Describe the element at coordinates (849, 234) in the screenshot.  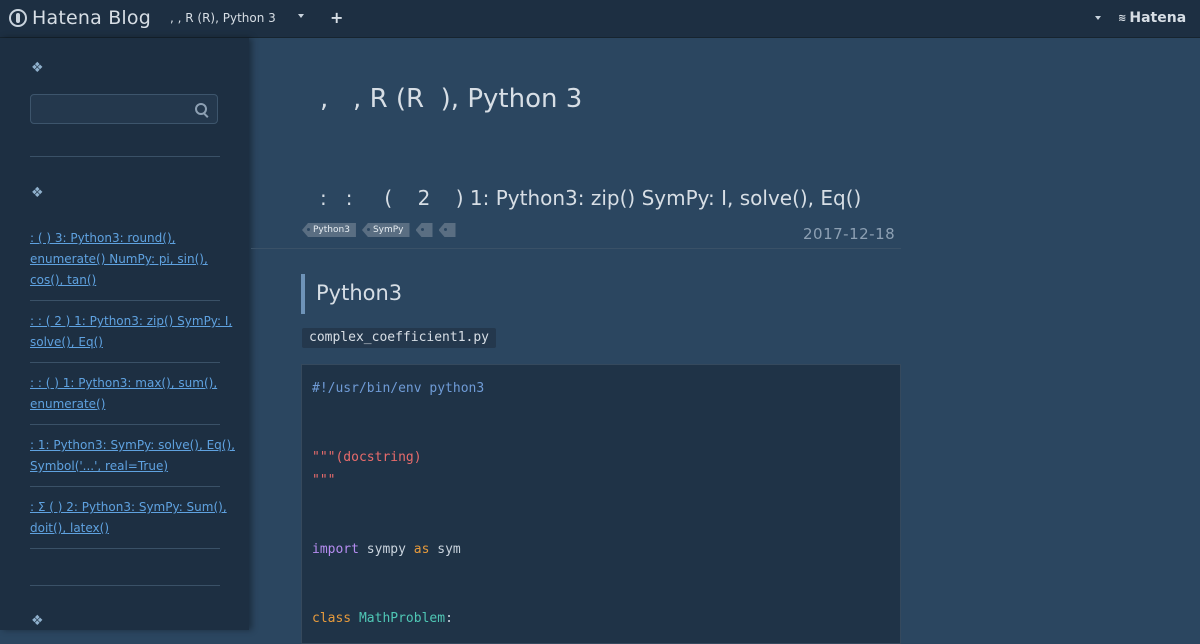
I see `entry-date: 2017-12-18` at that location.